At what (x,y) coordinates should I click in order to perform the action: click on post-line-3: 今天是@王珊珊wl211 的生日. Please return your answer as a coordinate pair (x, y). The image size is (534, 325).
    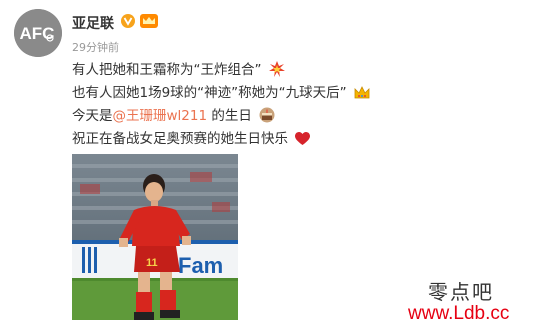
    Looking at the image, I should click on (297, 117).